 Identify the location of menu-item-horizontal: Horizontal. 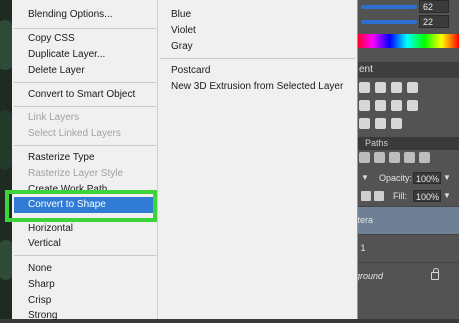
(50, 229).